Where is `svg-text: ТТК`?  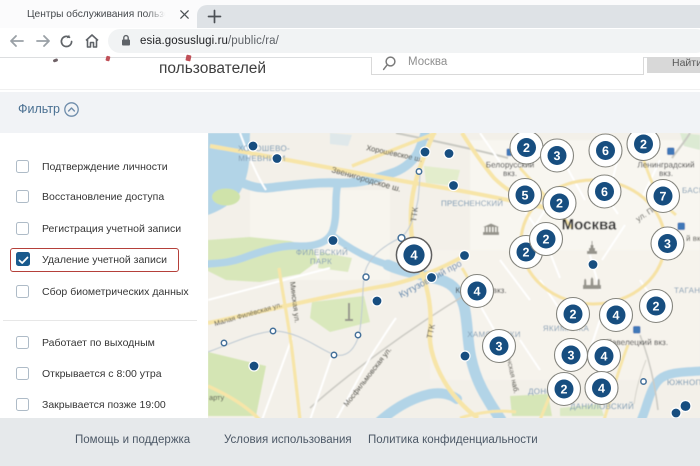 svg-text: ТТК is located at coordinates (414, 214).